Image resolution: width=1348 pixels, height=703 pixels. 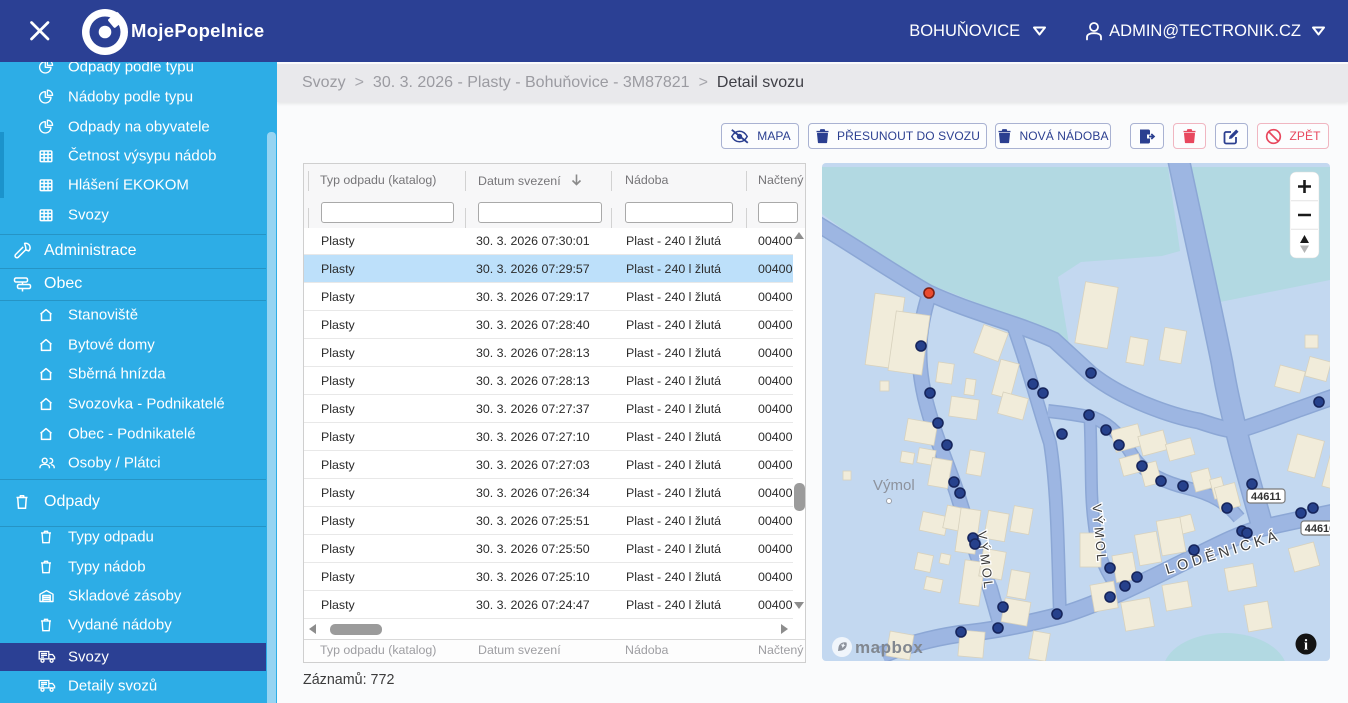 What do you see at coordinates (1306, 646) in the screenshot?
I see `svg-text: i` at bounding box center [1306, 646].